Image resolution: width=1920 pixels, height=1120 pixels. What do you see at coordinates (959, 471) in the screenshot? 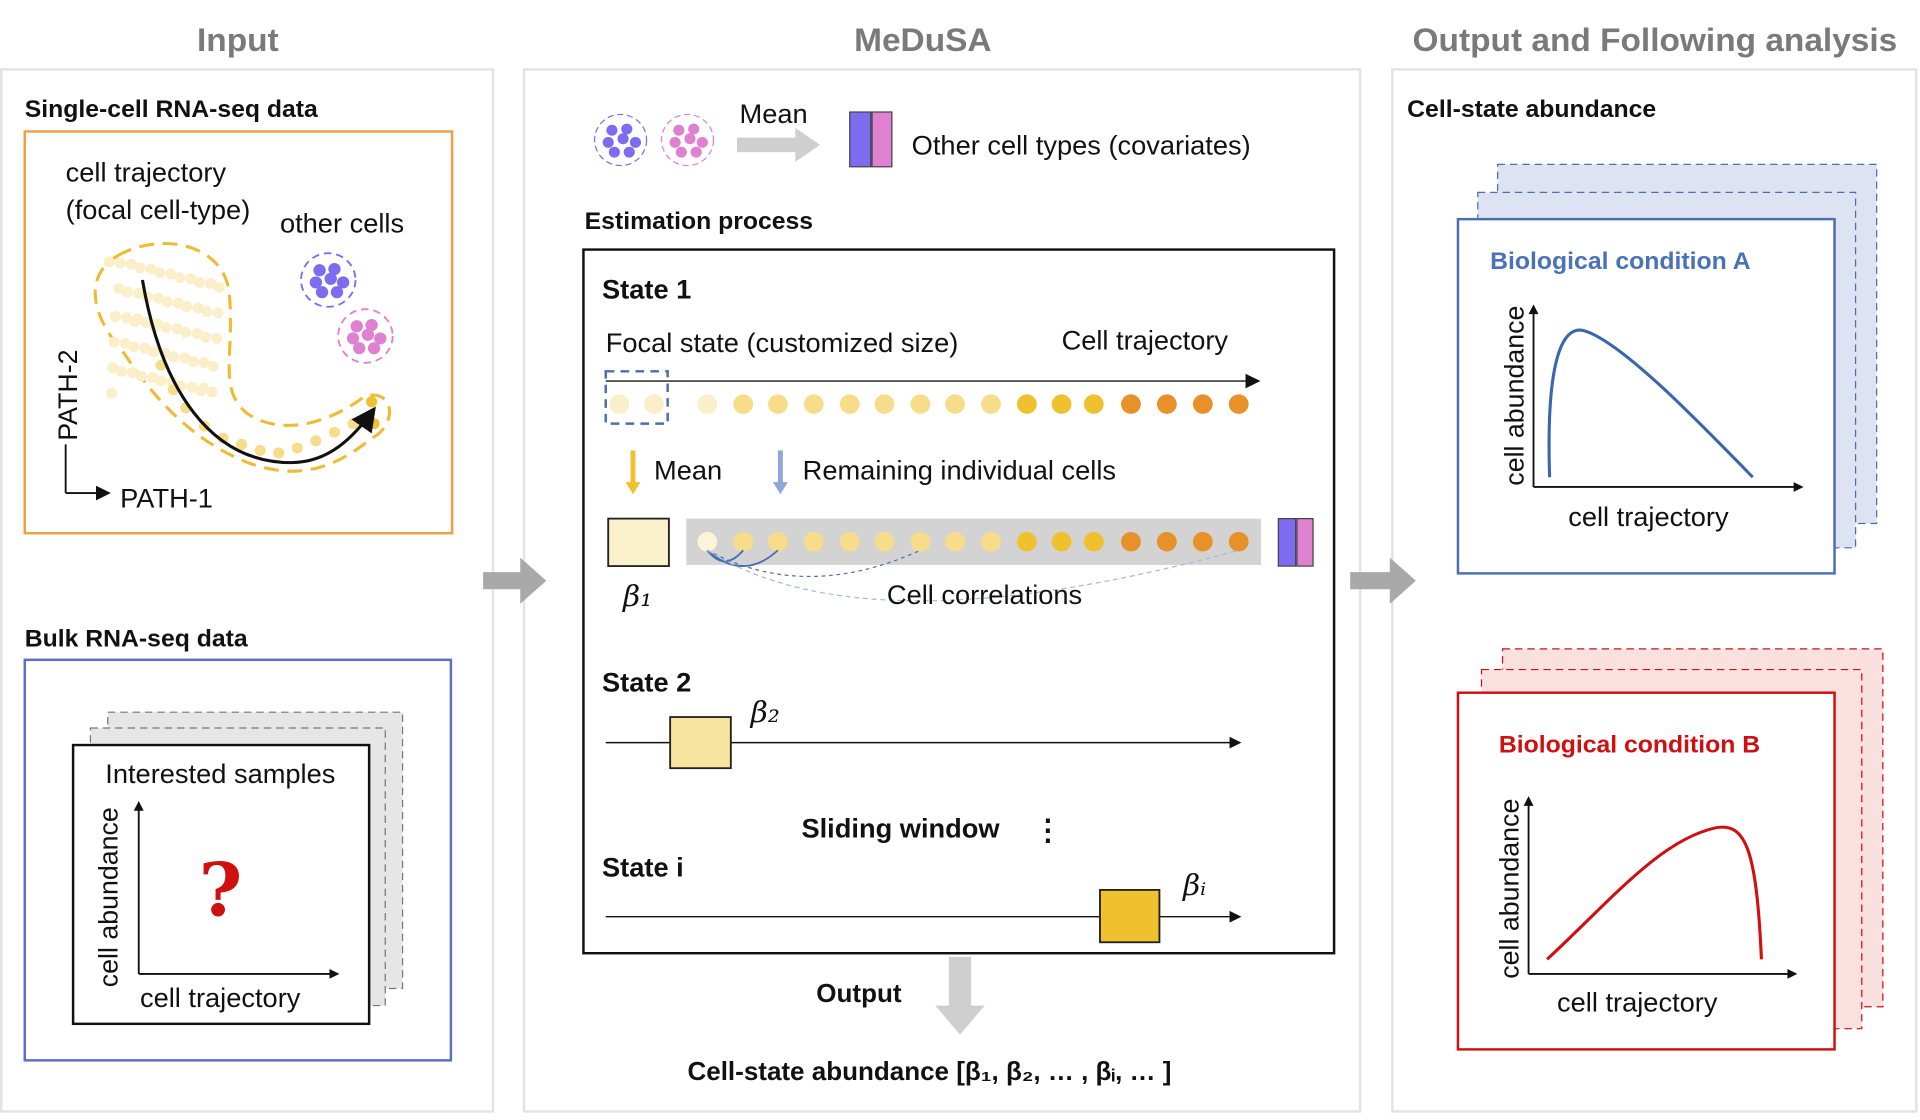
I see `remaining-label: Remaining individual cells` at bounding box center [959, 471].